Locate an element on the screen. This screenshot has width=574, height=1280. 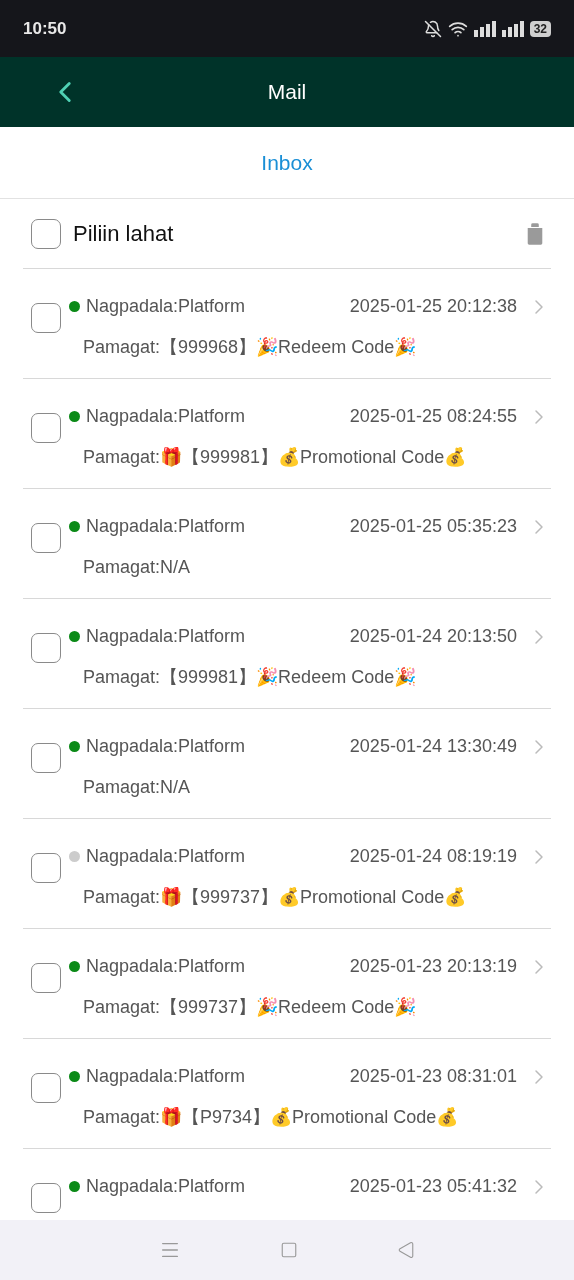
message-subject: Pamagat:🎁【999981】💰Promotional Code💰 is located at coordinates (275, 457).